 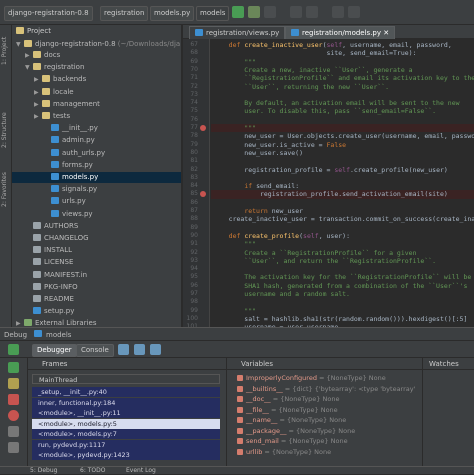 What do you see at coordinates (48, 13) in the screenshot?
I see `breadcrumb-project: django-registration-0.8` at bounding box center [48, 13].